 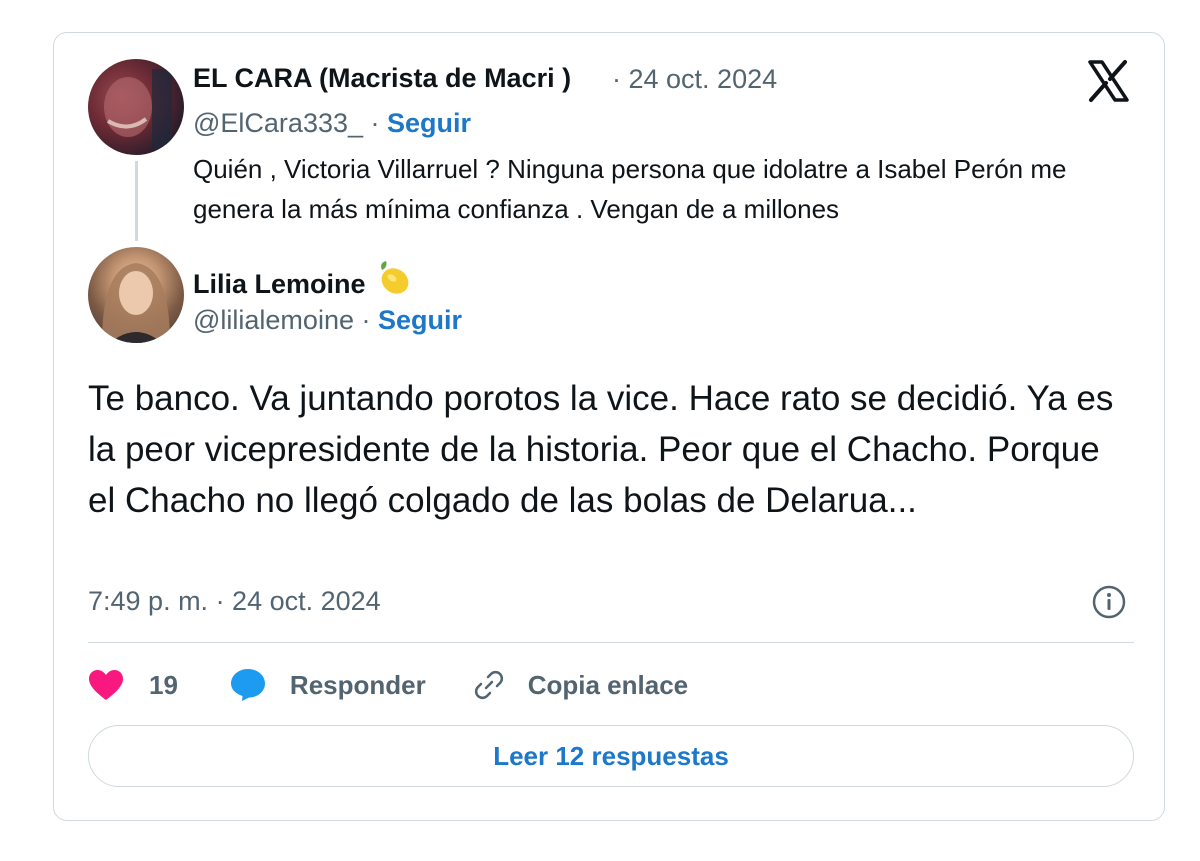 I want to click on reply-author-handle-row: @lilialemoine · Seguir, so click(x=327, y=320).